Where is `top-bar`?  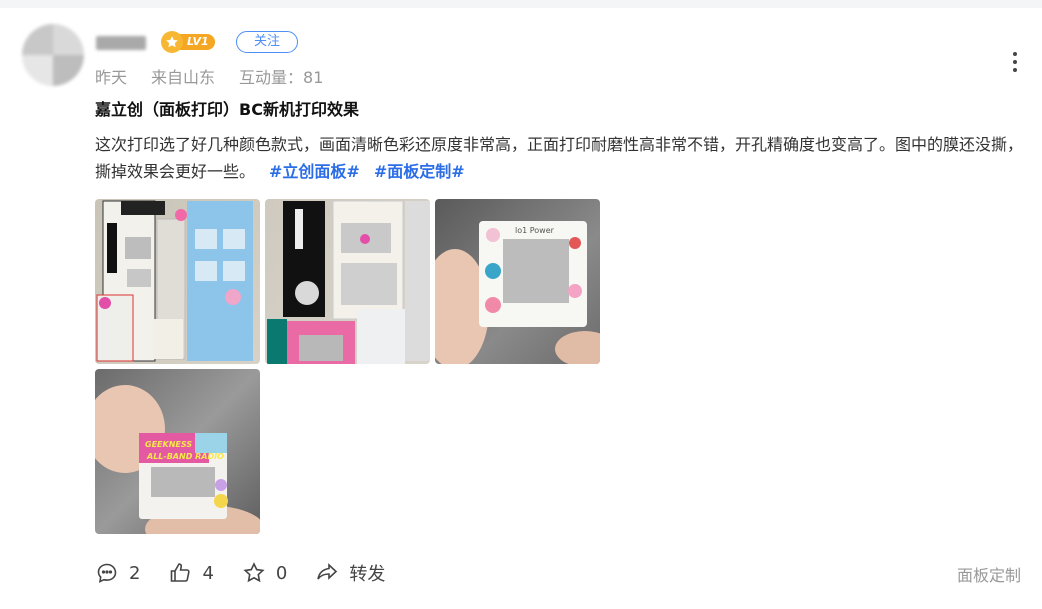 top-bar is located at coordinates (521, 4).